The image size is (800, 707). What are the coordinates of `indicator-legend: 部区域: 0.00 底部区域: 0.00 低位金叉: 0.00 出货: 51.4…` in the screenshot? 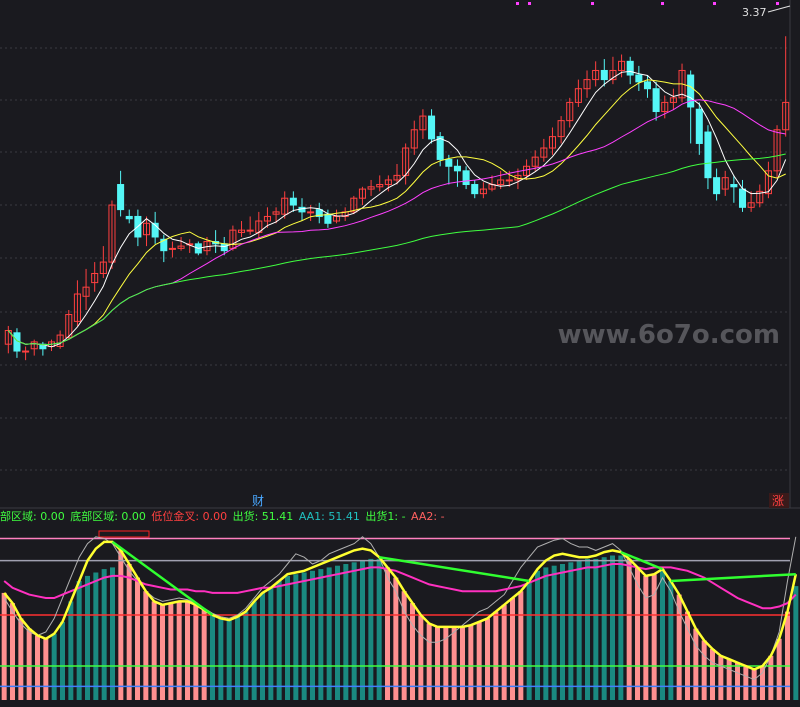 It's located at (400, 517).